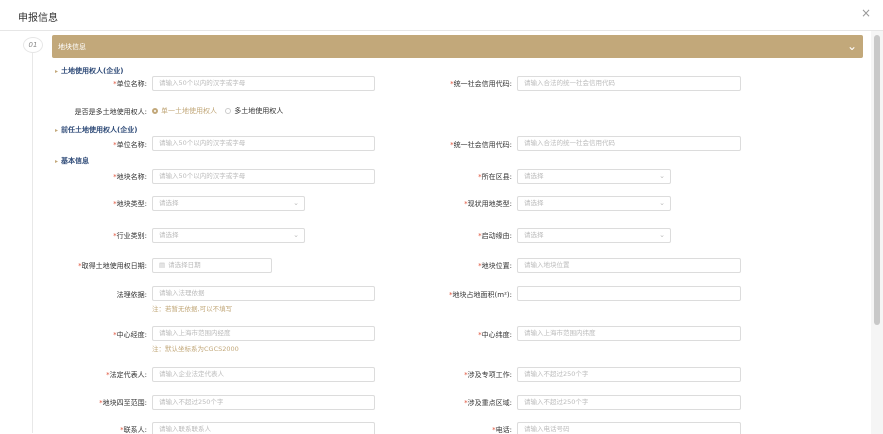  Describe the element at coordinates (629, 293) in the screenshot. I see `plot-area-input` at that location.